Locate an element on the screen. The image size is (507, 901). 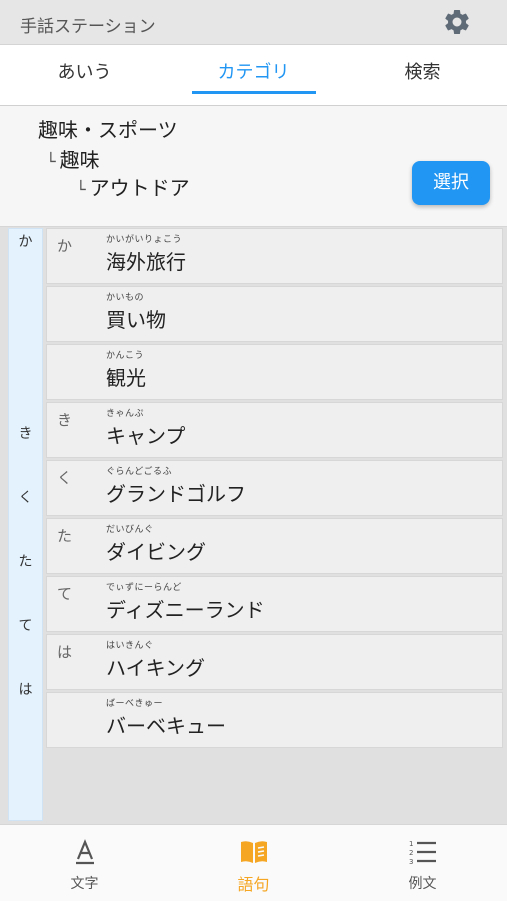
letter-a-icon is located at coordinates (85, 852).